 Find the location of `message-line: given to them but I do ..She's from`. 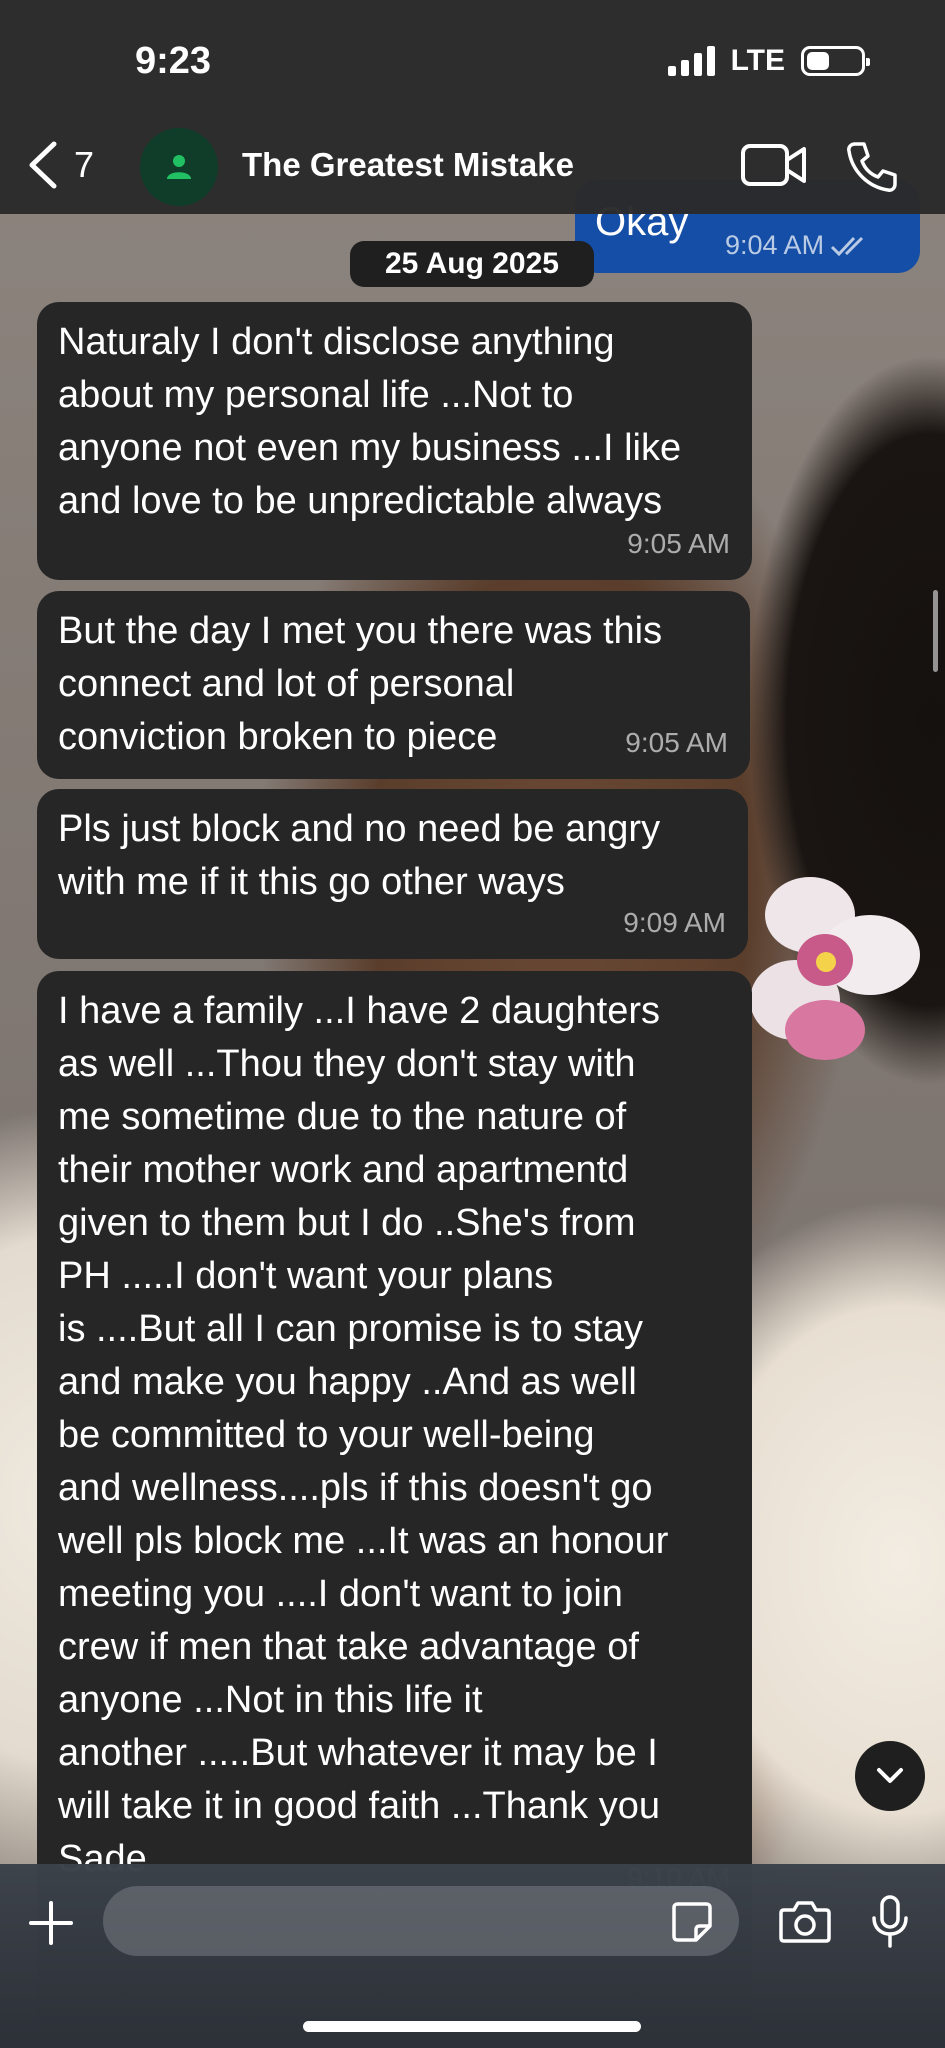

message-line: given to them but I do ..She's from is located at coordinates (347, 1223).